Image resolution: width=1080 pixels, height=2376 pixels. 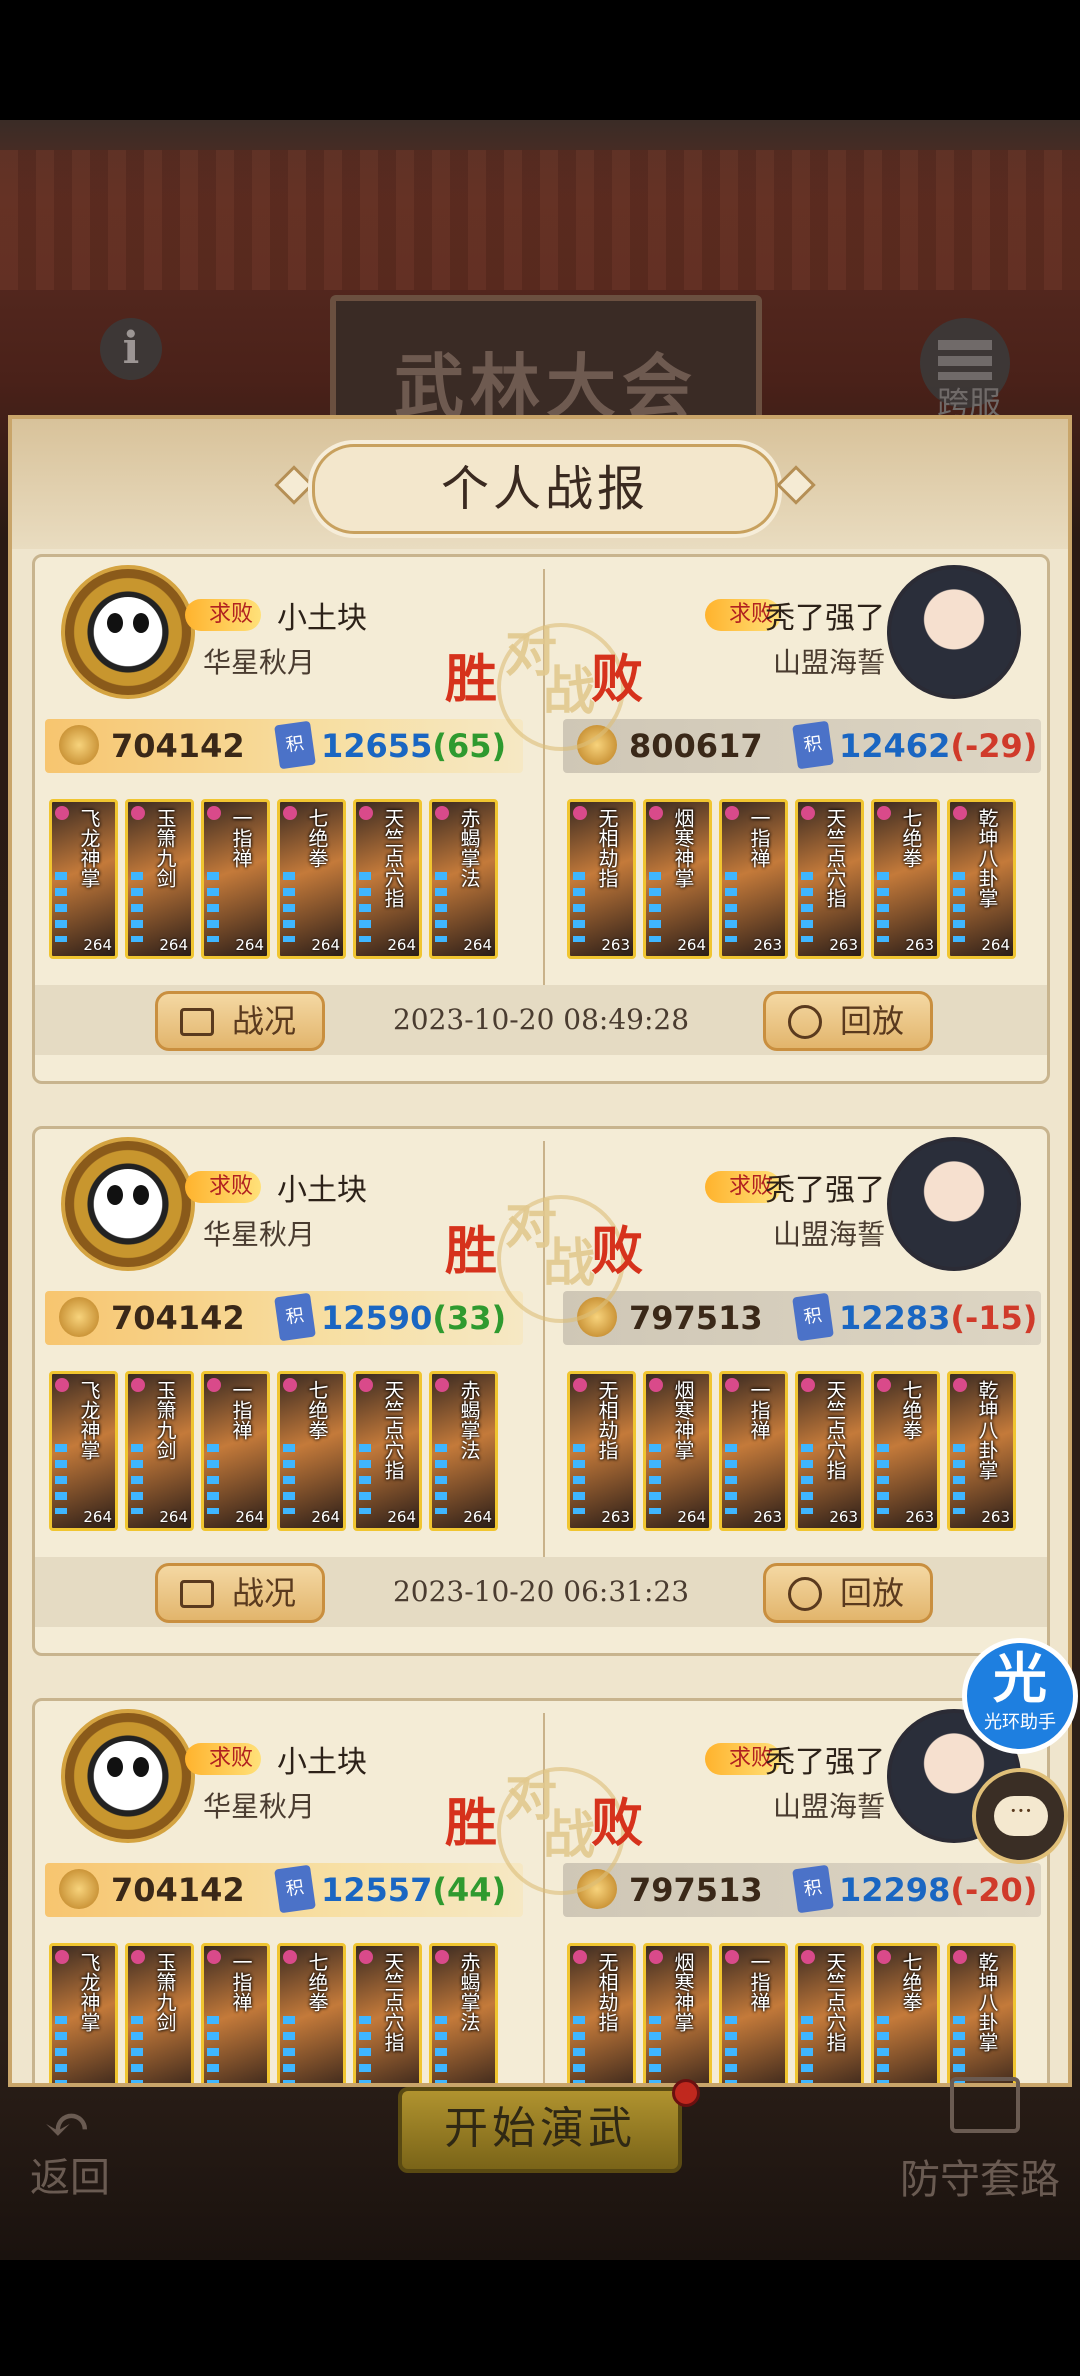 I want to click on right-score-delta: (-29), so click(x=994, y=746).